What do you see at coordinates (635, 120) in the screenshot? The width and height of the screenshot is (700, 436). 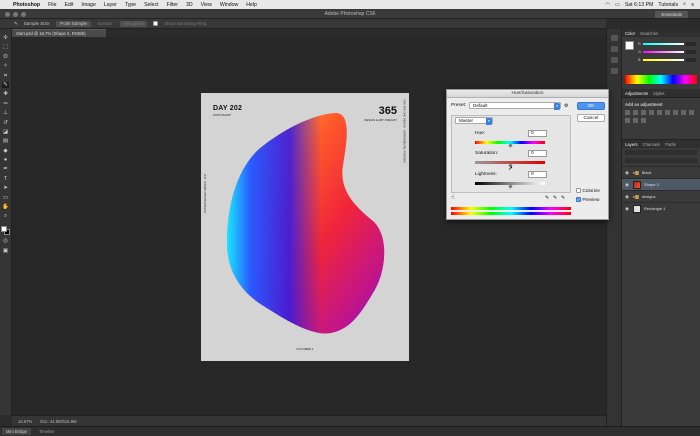 I see `invert-adjustment-icon` at bounding box center [635, 120].